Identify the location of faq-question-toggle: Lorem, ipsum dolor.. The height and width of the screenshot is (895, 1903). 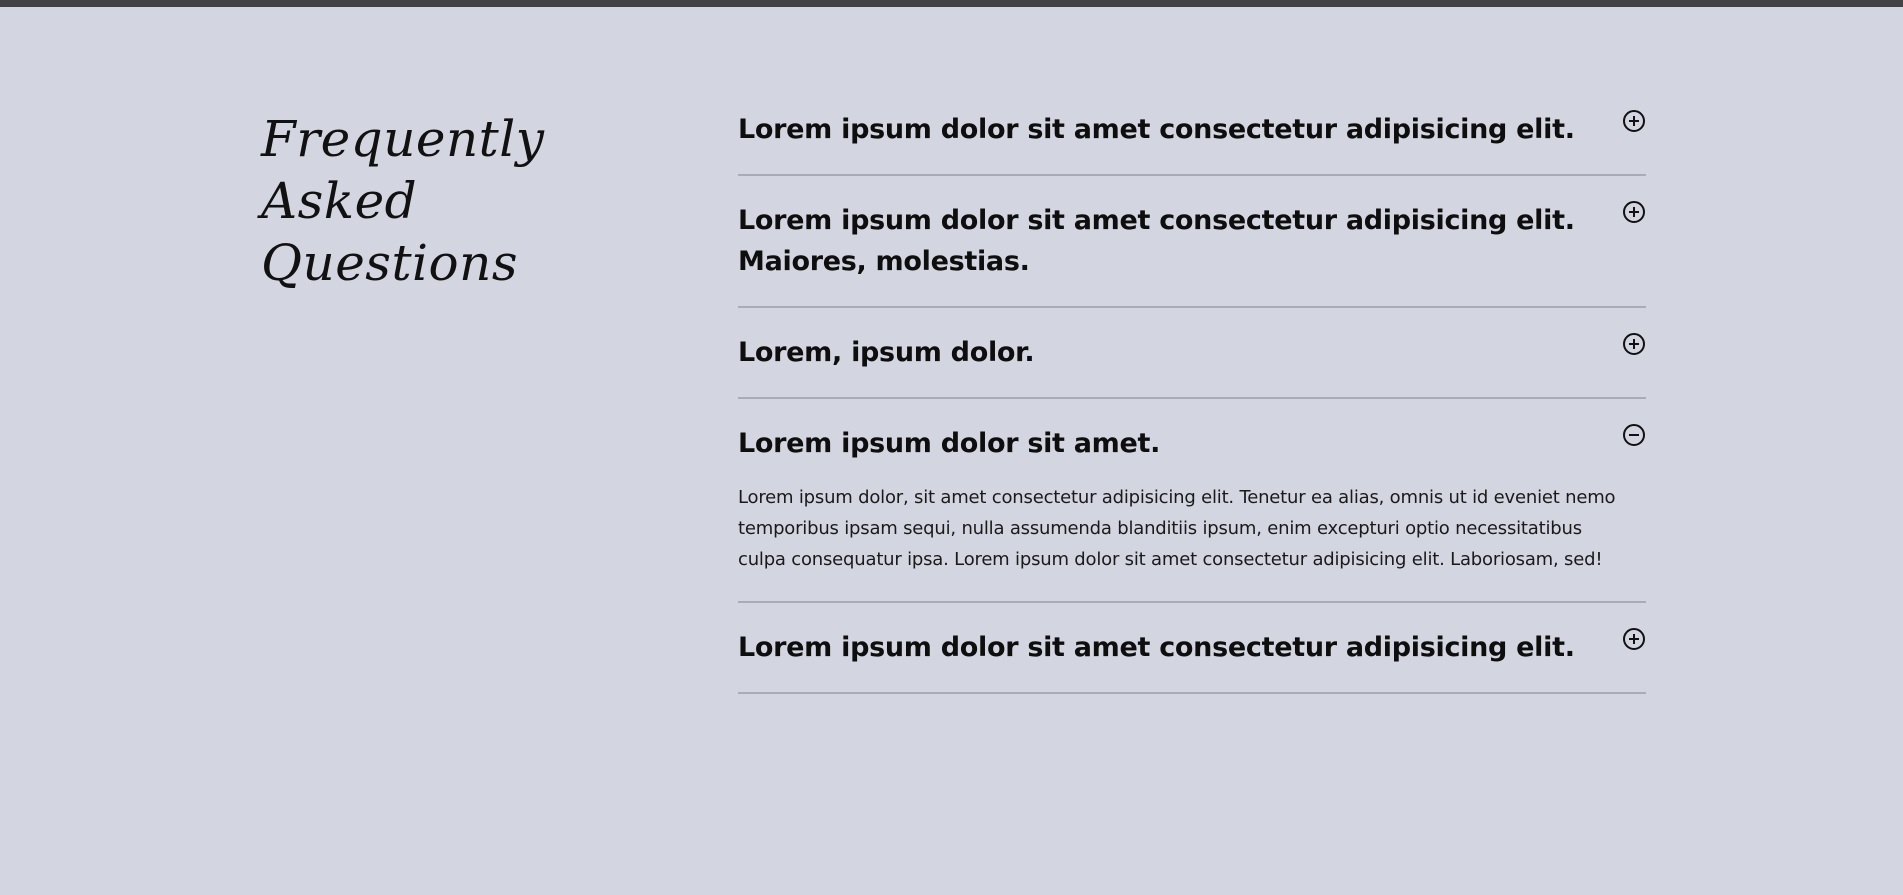
(1192, 352).